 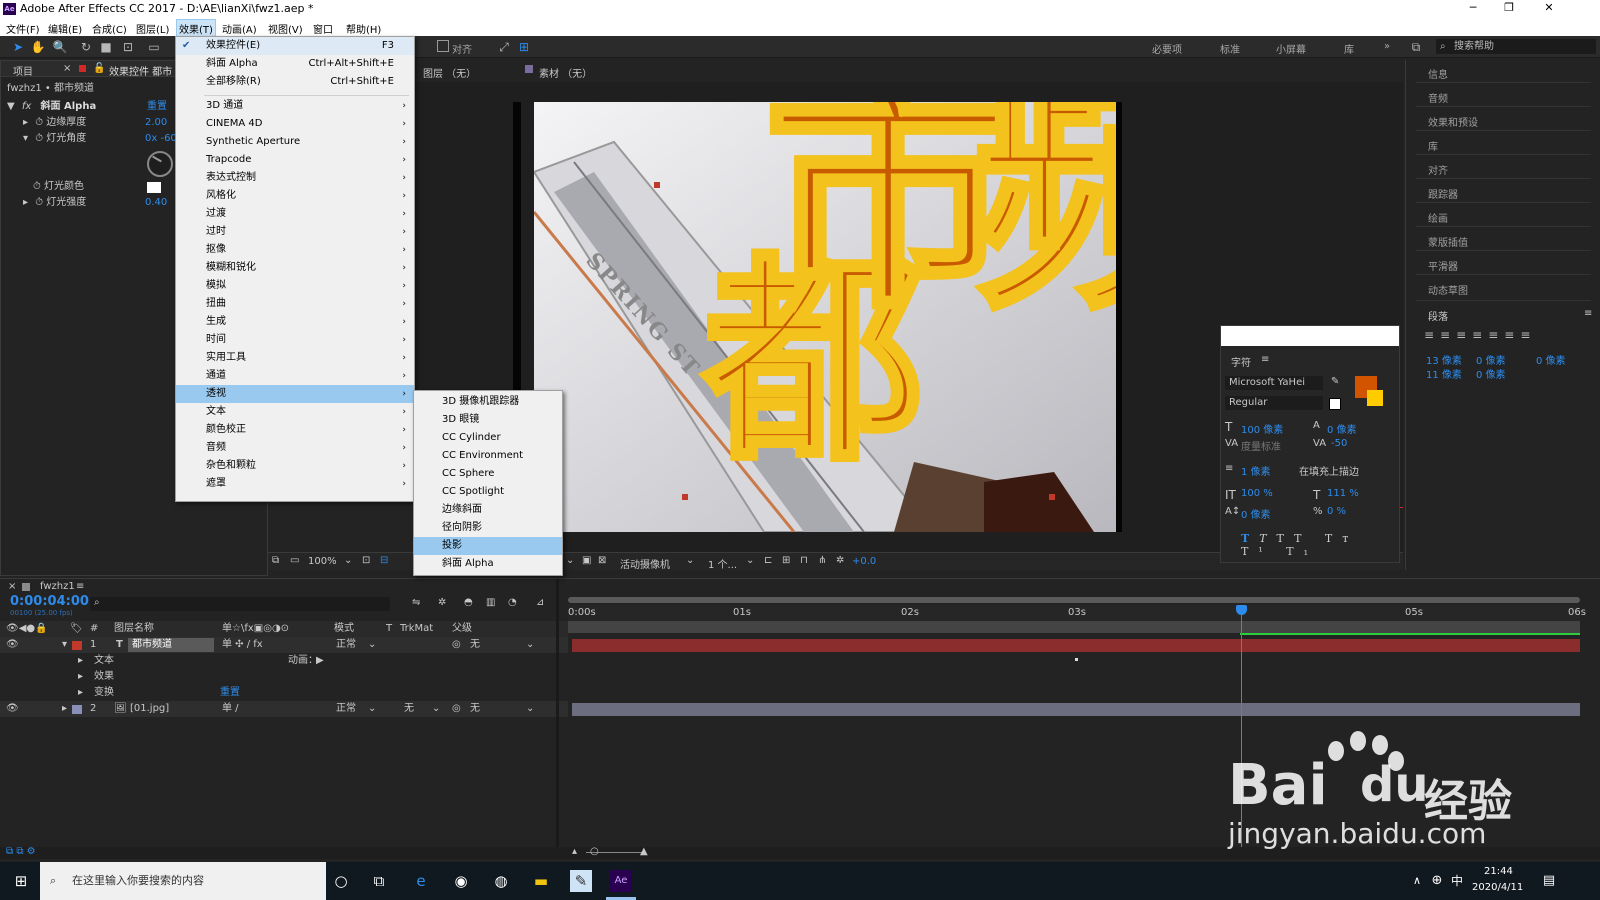 I want to click on light-intensity-value: 0.40, so click(x=156, y=203).